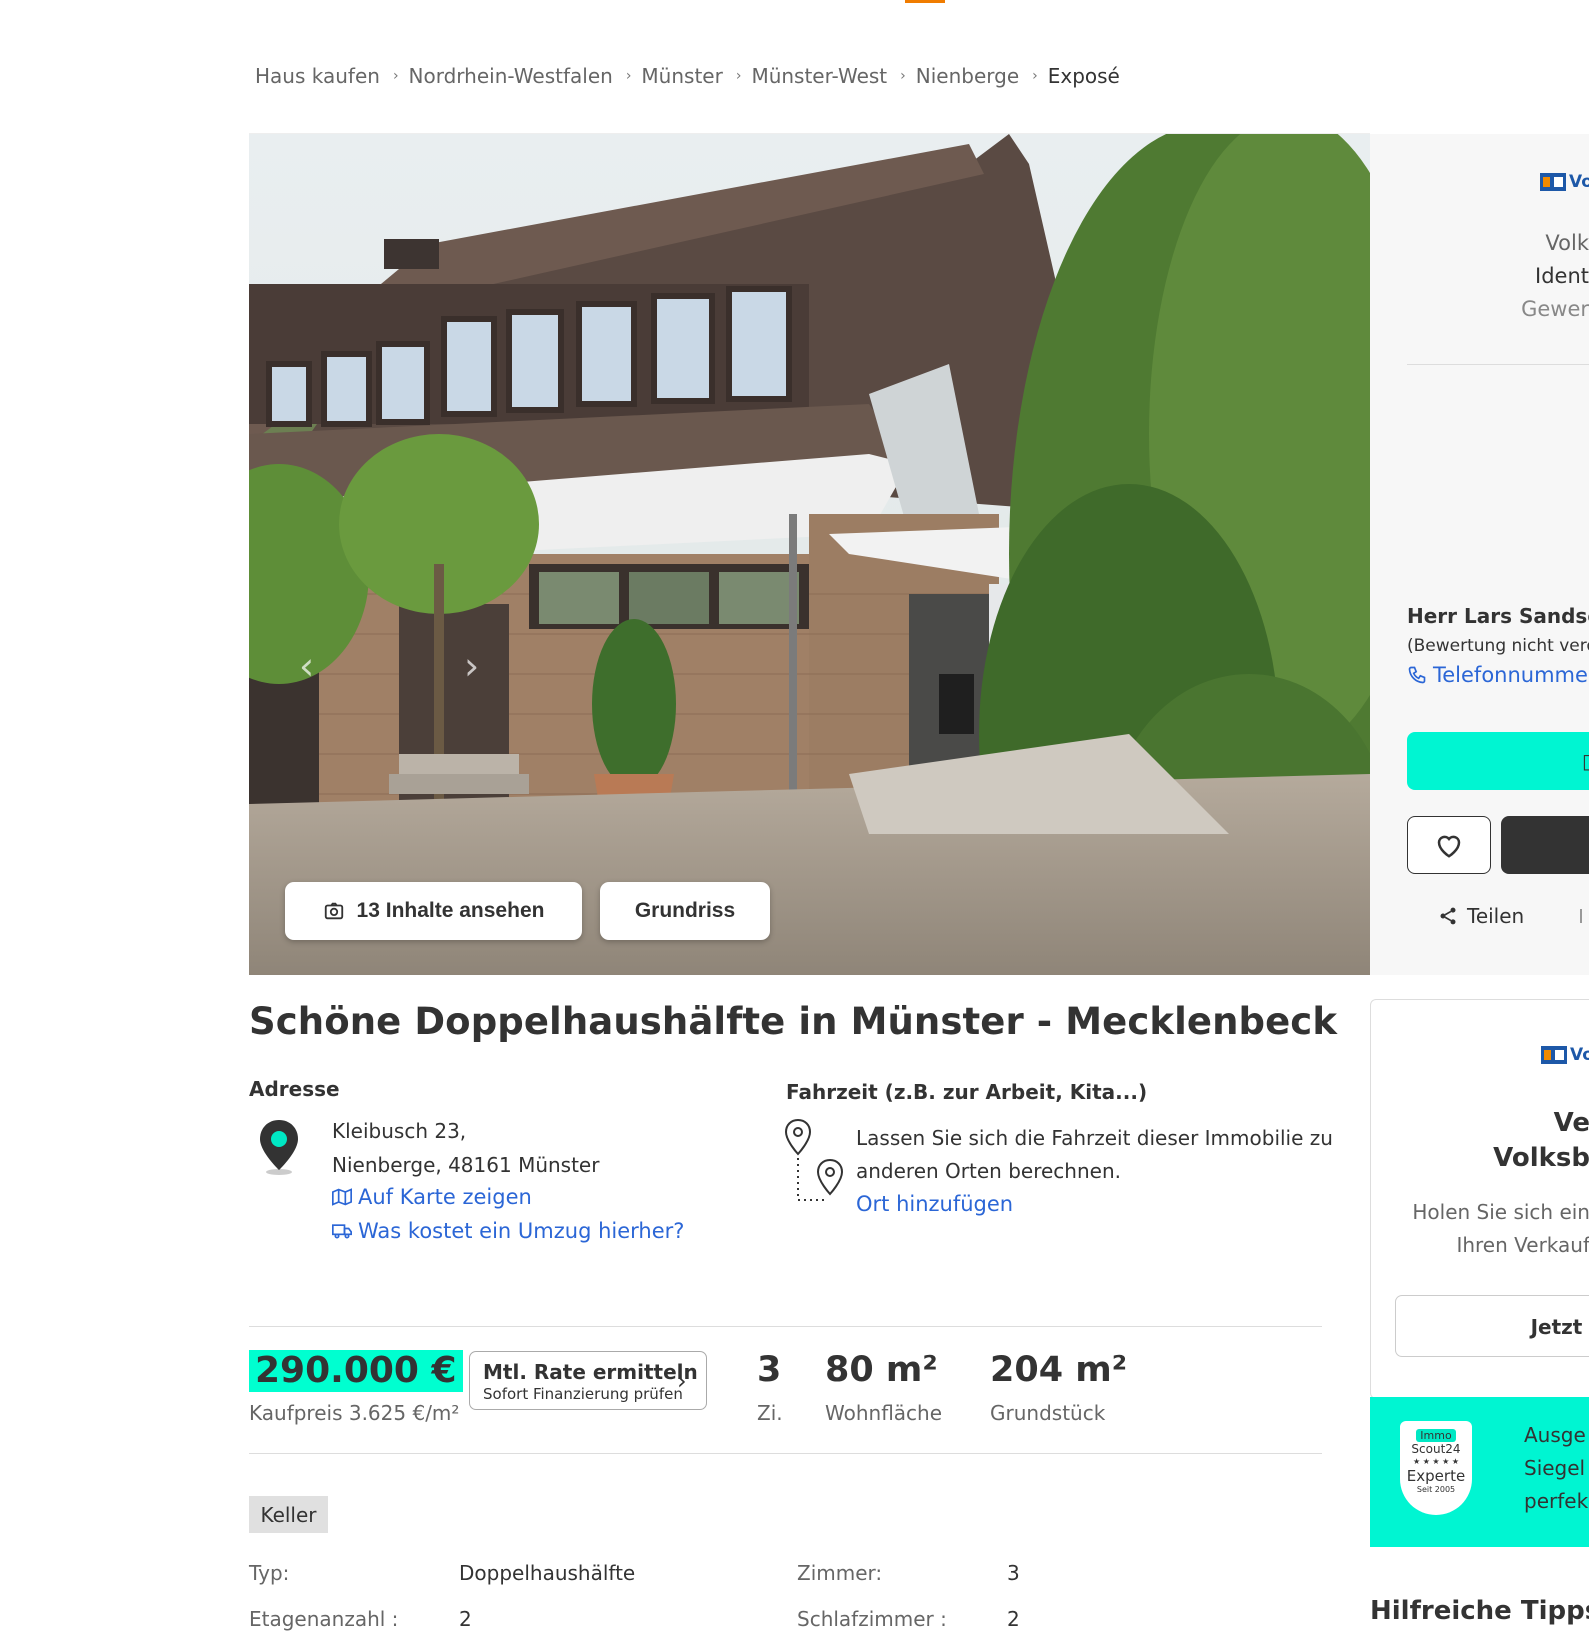  What do you see at coordinates (356, 1371) in the screenshot?
I see `price: 290.000 €` at bounding box center [356, 1371].